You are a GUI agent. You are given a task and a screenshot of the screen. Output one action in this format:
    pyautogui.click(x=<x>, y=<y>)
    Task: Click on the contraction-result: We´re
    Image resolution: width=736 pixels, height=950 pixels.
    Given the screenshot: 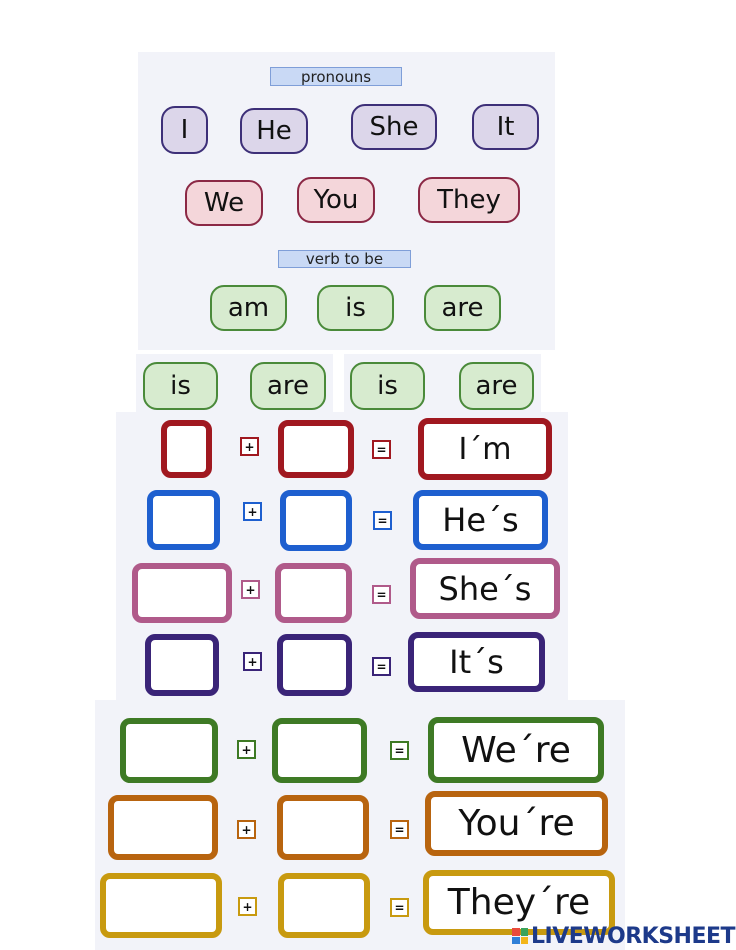 What is the action you would take?
    pyautogui.click(x=516, y=750)
    